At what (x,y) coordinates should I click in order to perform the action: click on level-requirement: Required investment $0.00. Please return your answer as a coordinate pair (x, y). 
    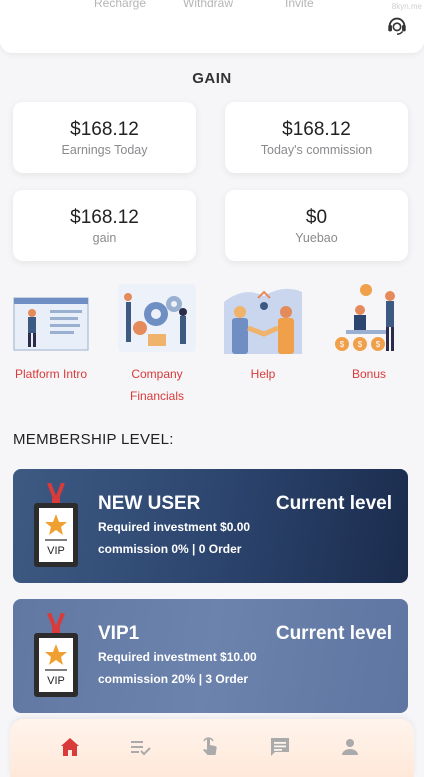
    Looking at the image, I should click on (174, 527).